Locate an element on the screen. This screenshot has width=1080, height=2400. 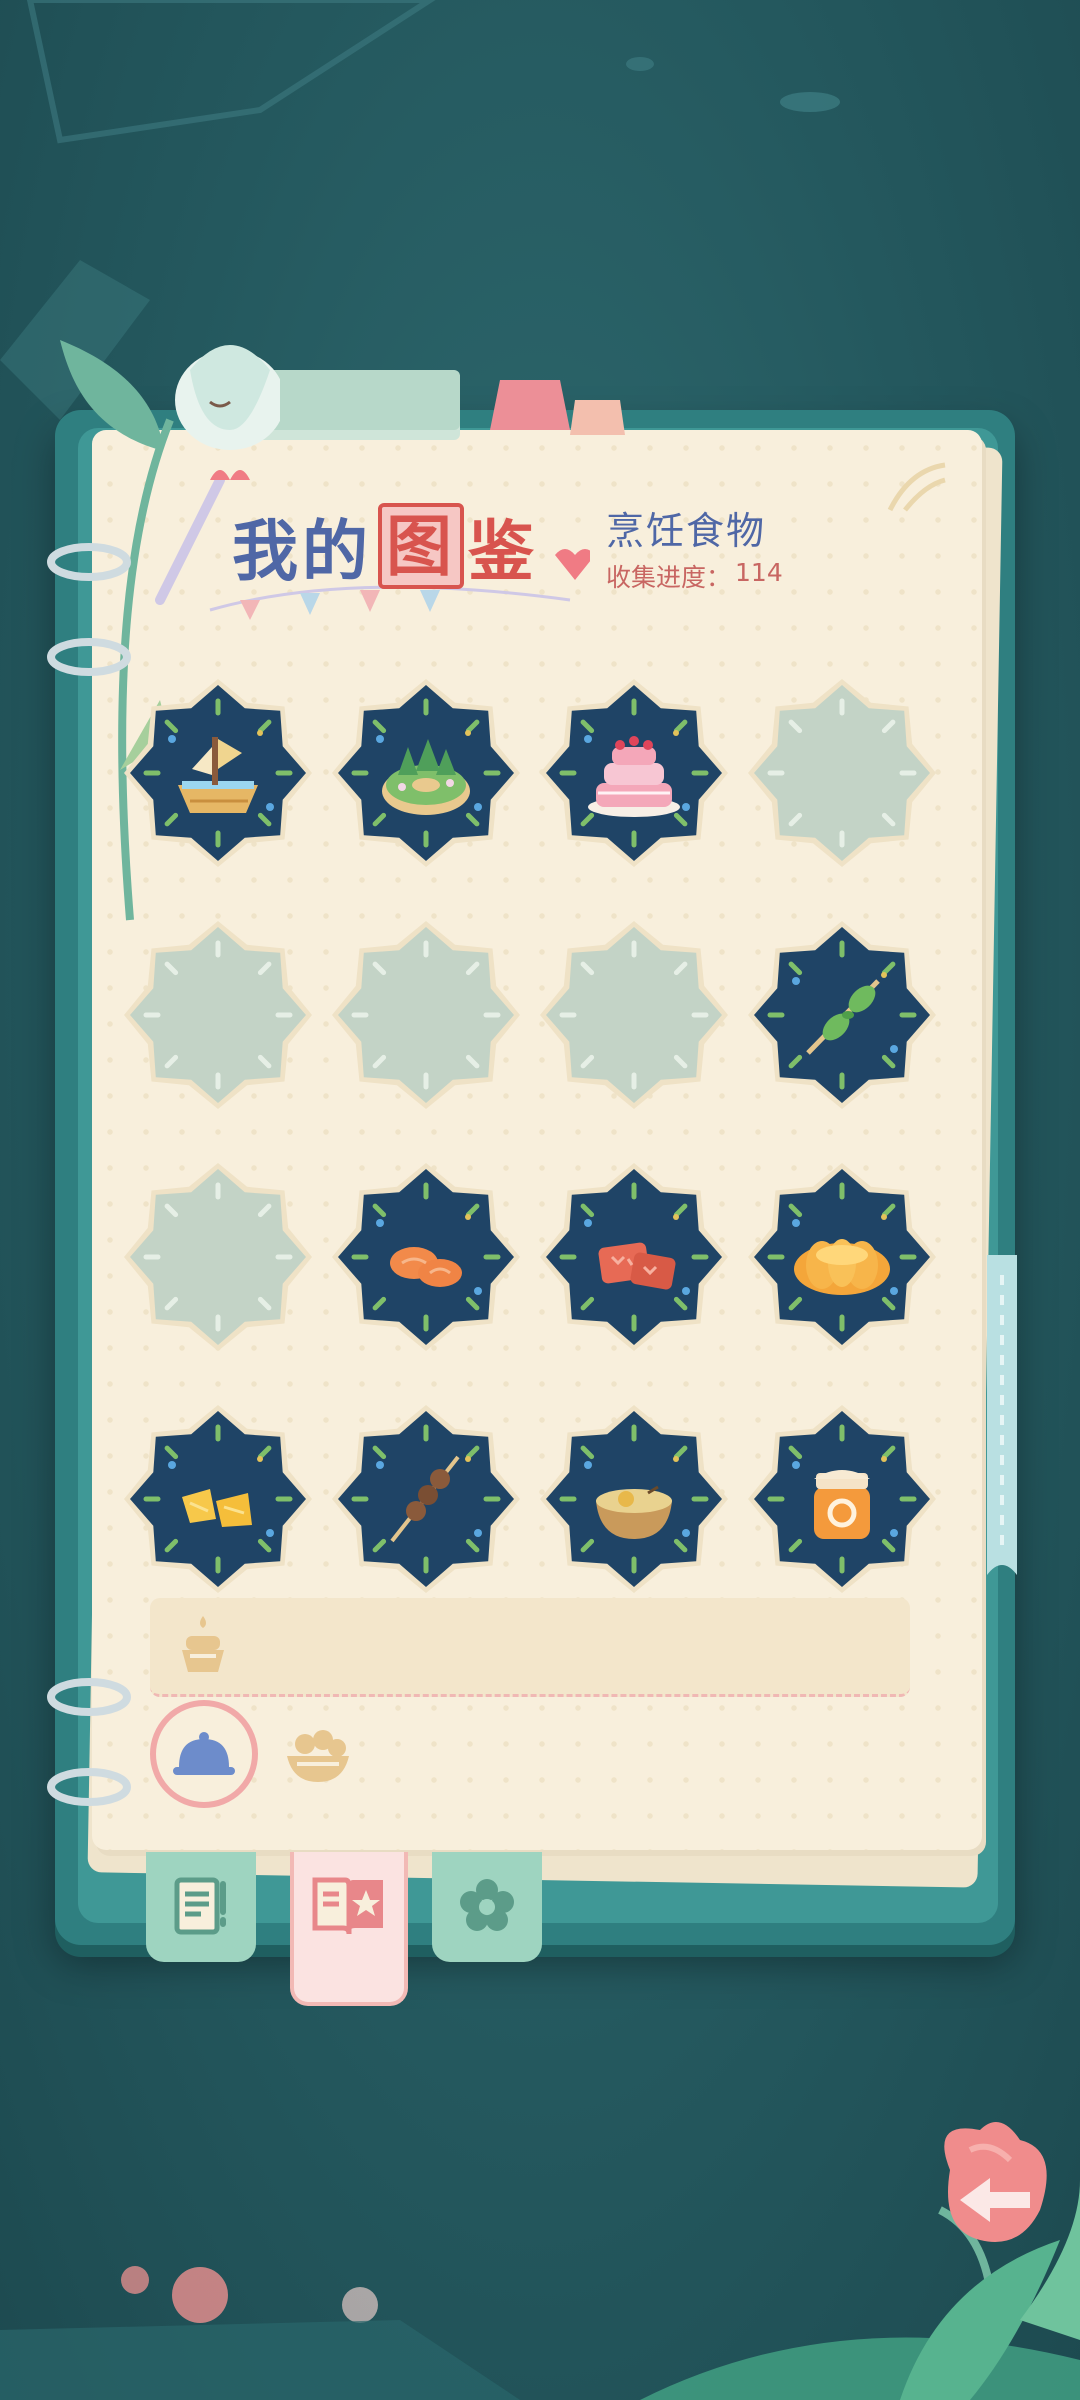
note-icon is located at coordinates (200, 1906).